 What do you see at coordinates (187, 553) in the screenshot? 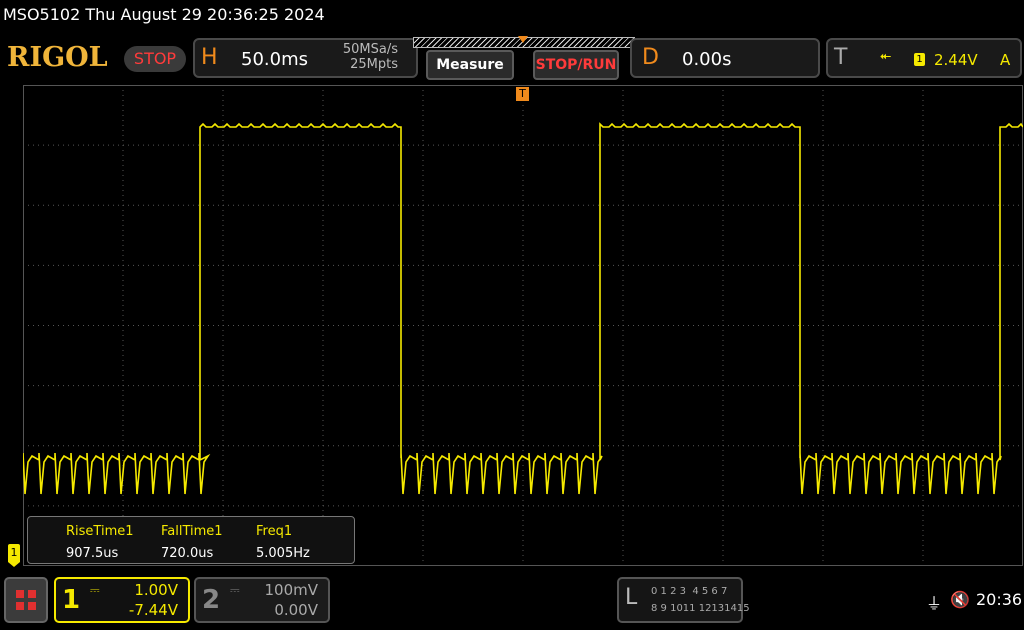
I see `measure-value-fall: 720.0us` at bounding box center [187, 553].